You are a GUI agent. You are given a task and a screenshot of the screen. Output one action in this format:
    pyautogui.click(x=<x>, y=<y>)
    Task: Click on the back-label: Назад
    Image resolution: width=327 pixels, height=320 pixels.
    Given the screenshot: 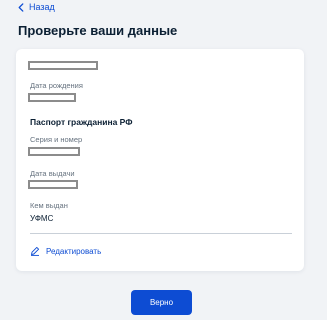 What is the action you would take?
    pyautogui.click(x=42, y=7)
    